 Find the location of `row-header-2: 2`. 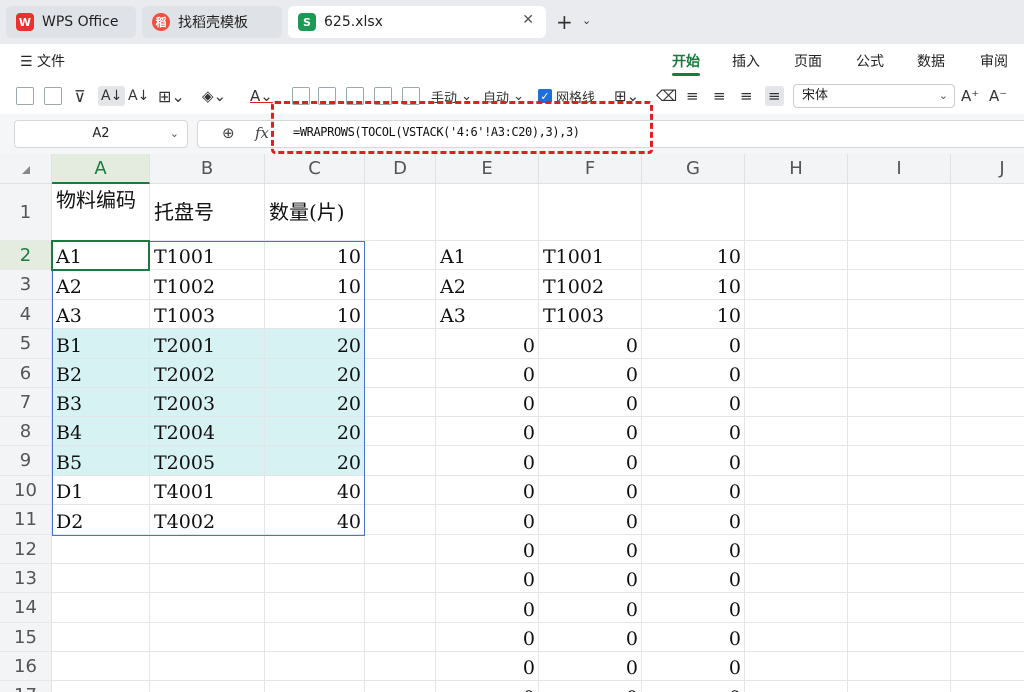

row-header-2: 2 is located at coordinates (26, 255).